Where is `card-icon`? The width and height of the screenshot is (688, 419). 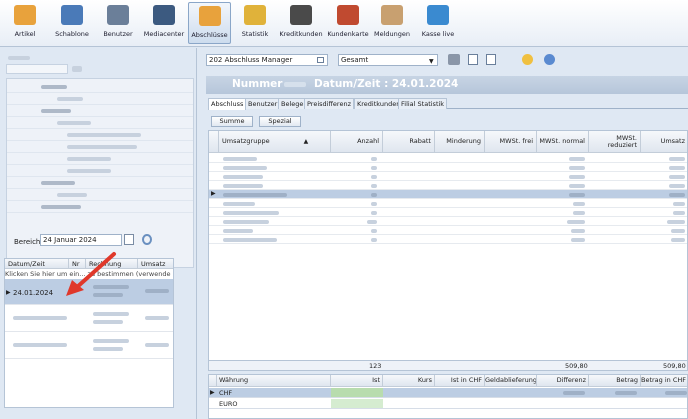
card-icon is located at coordinates (348, 15).